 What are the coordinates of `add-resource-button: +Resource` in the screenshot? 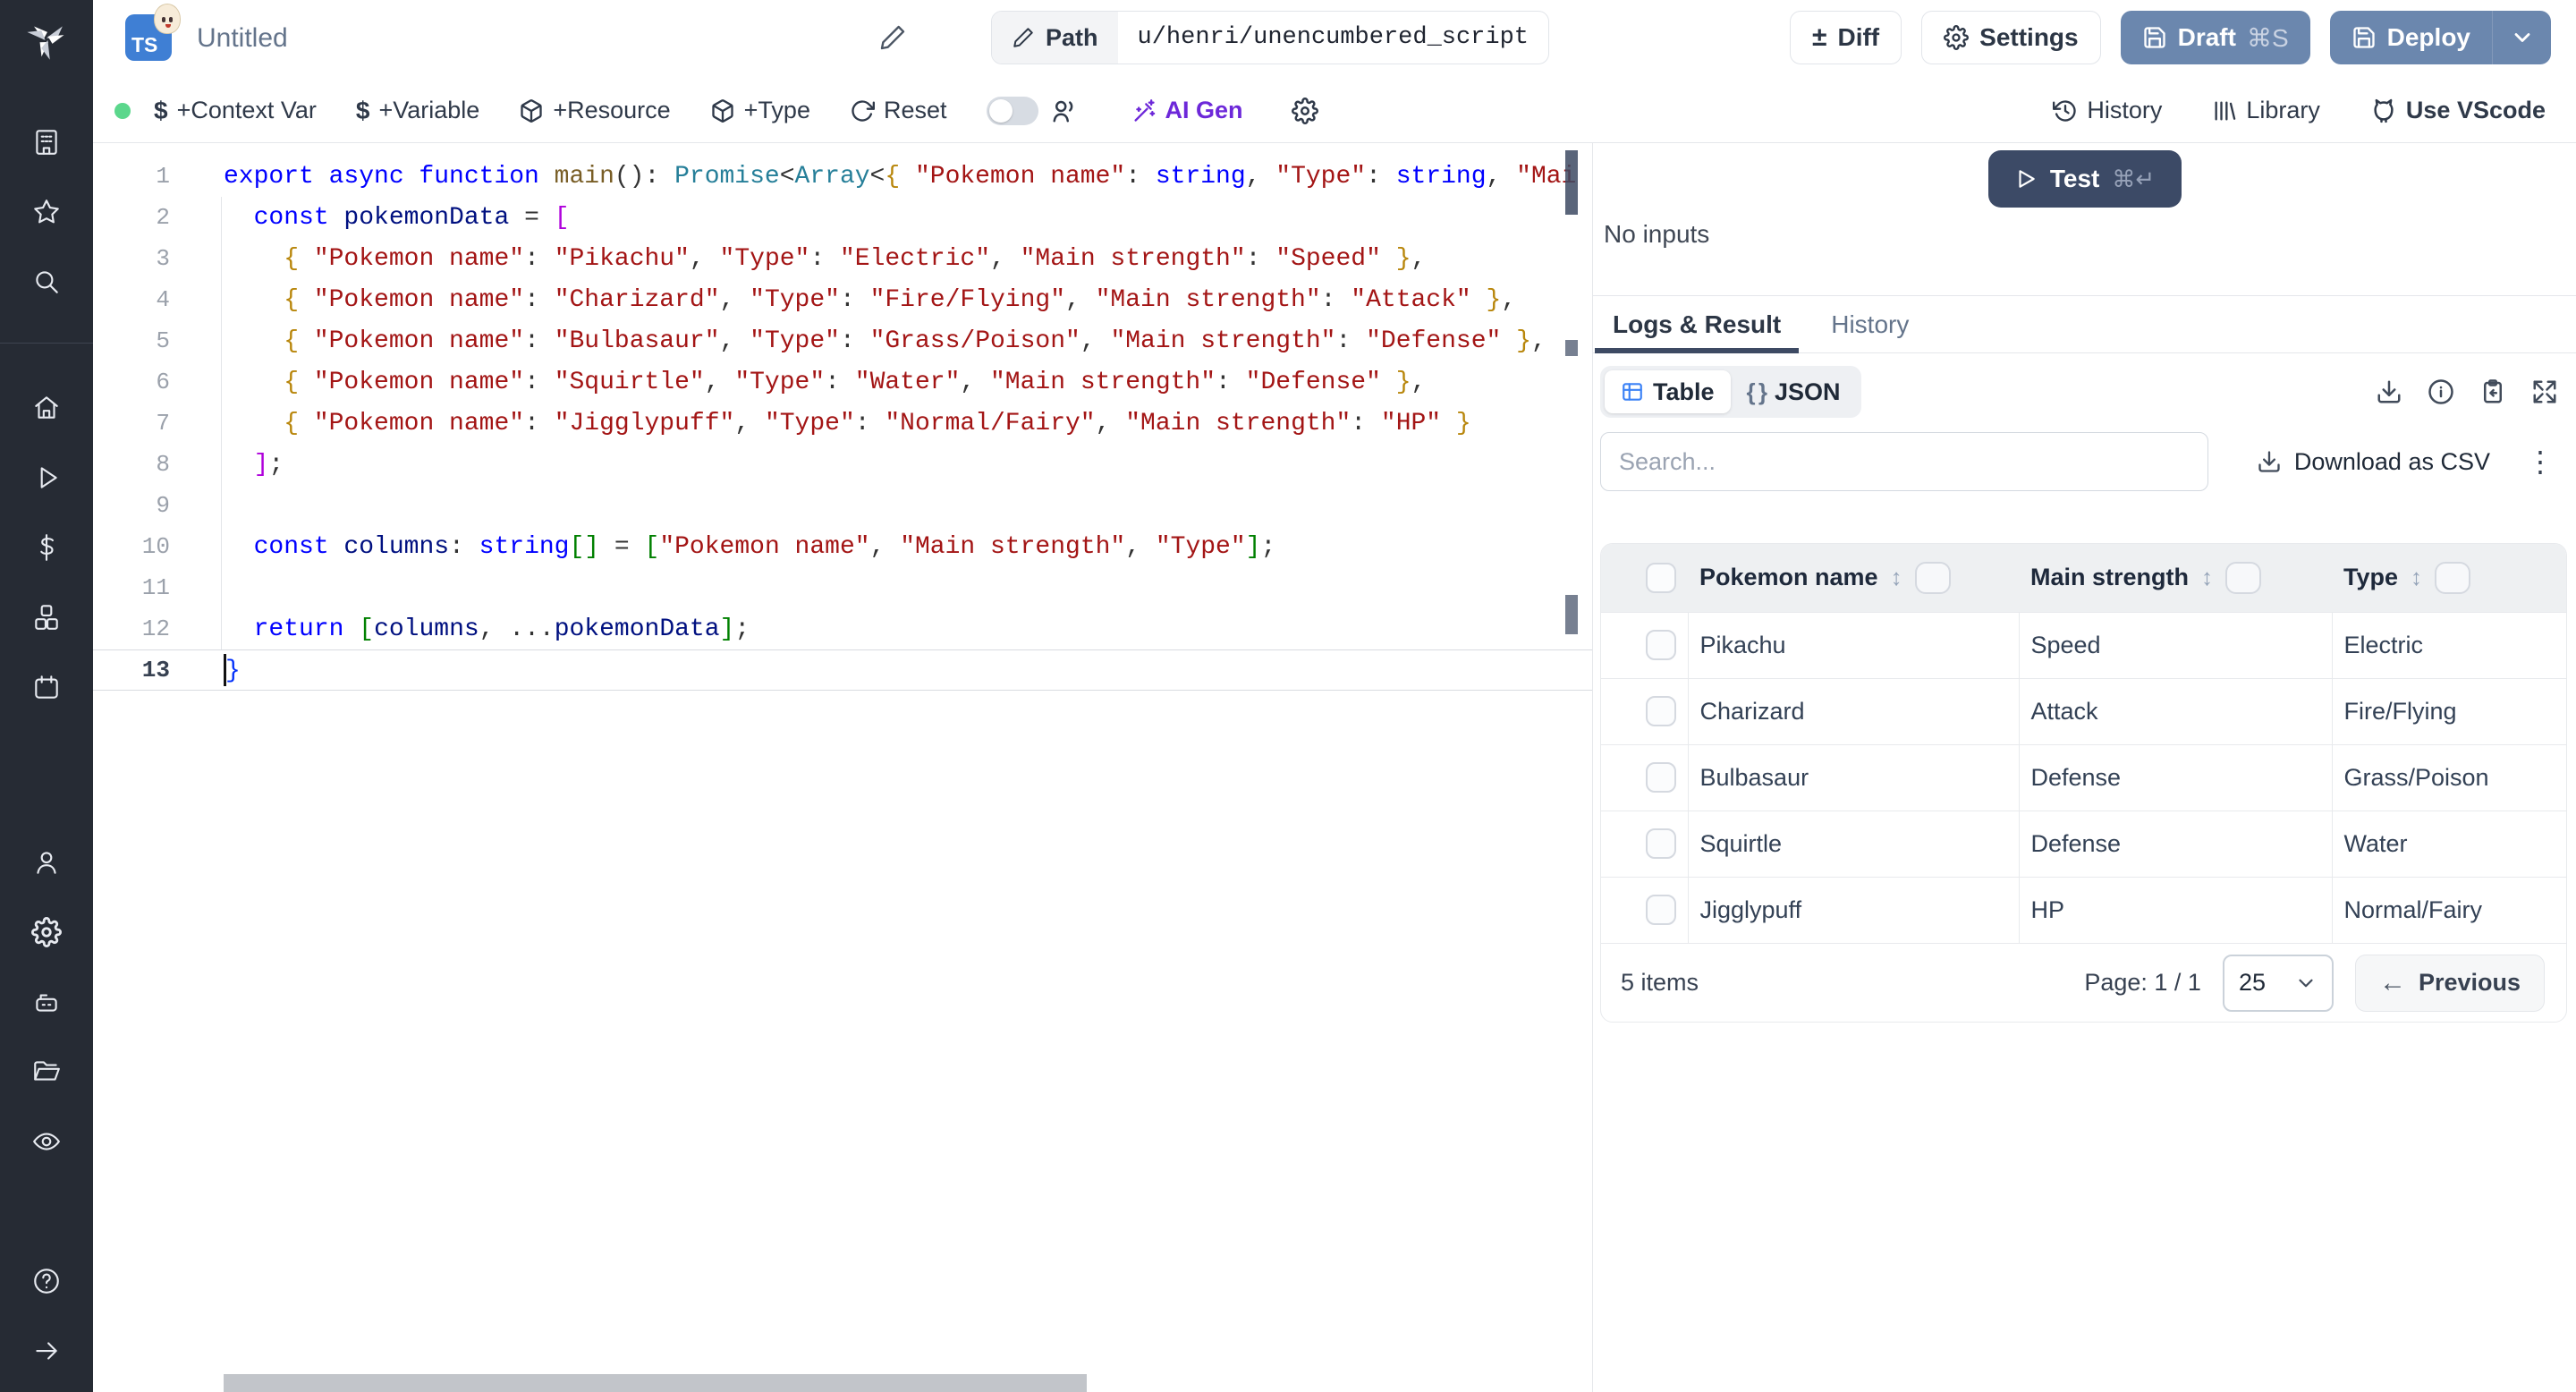 It's located at (595, 110).